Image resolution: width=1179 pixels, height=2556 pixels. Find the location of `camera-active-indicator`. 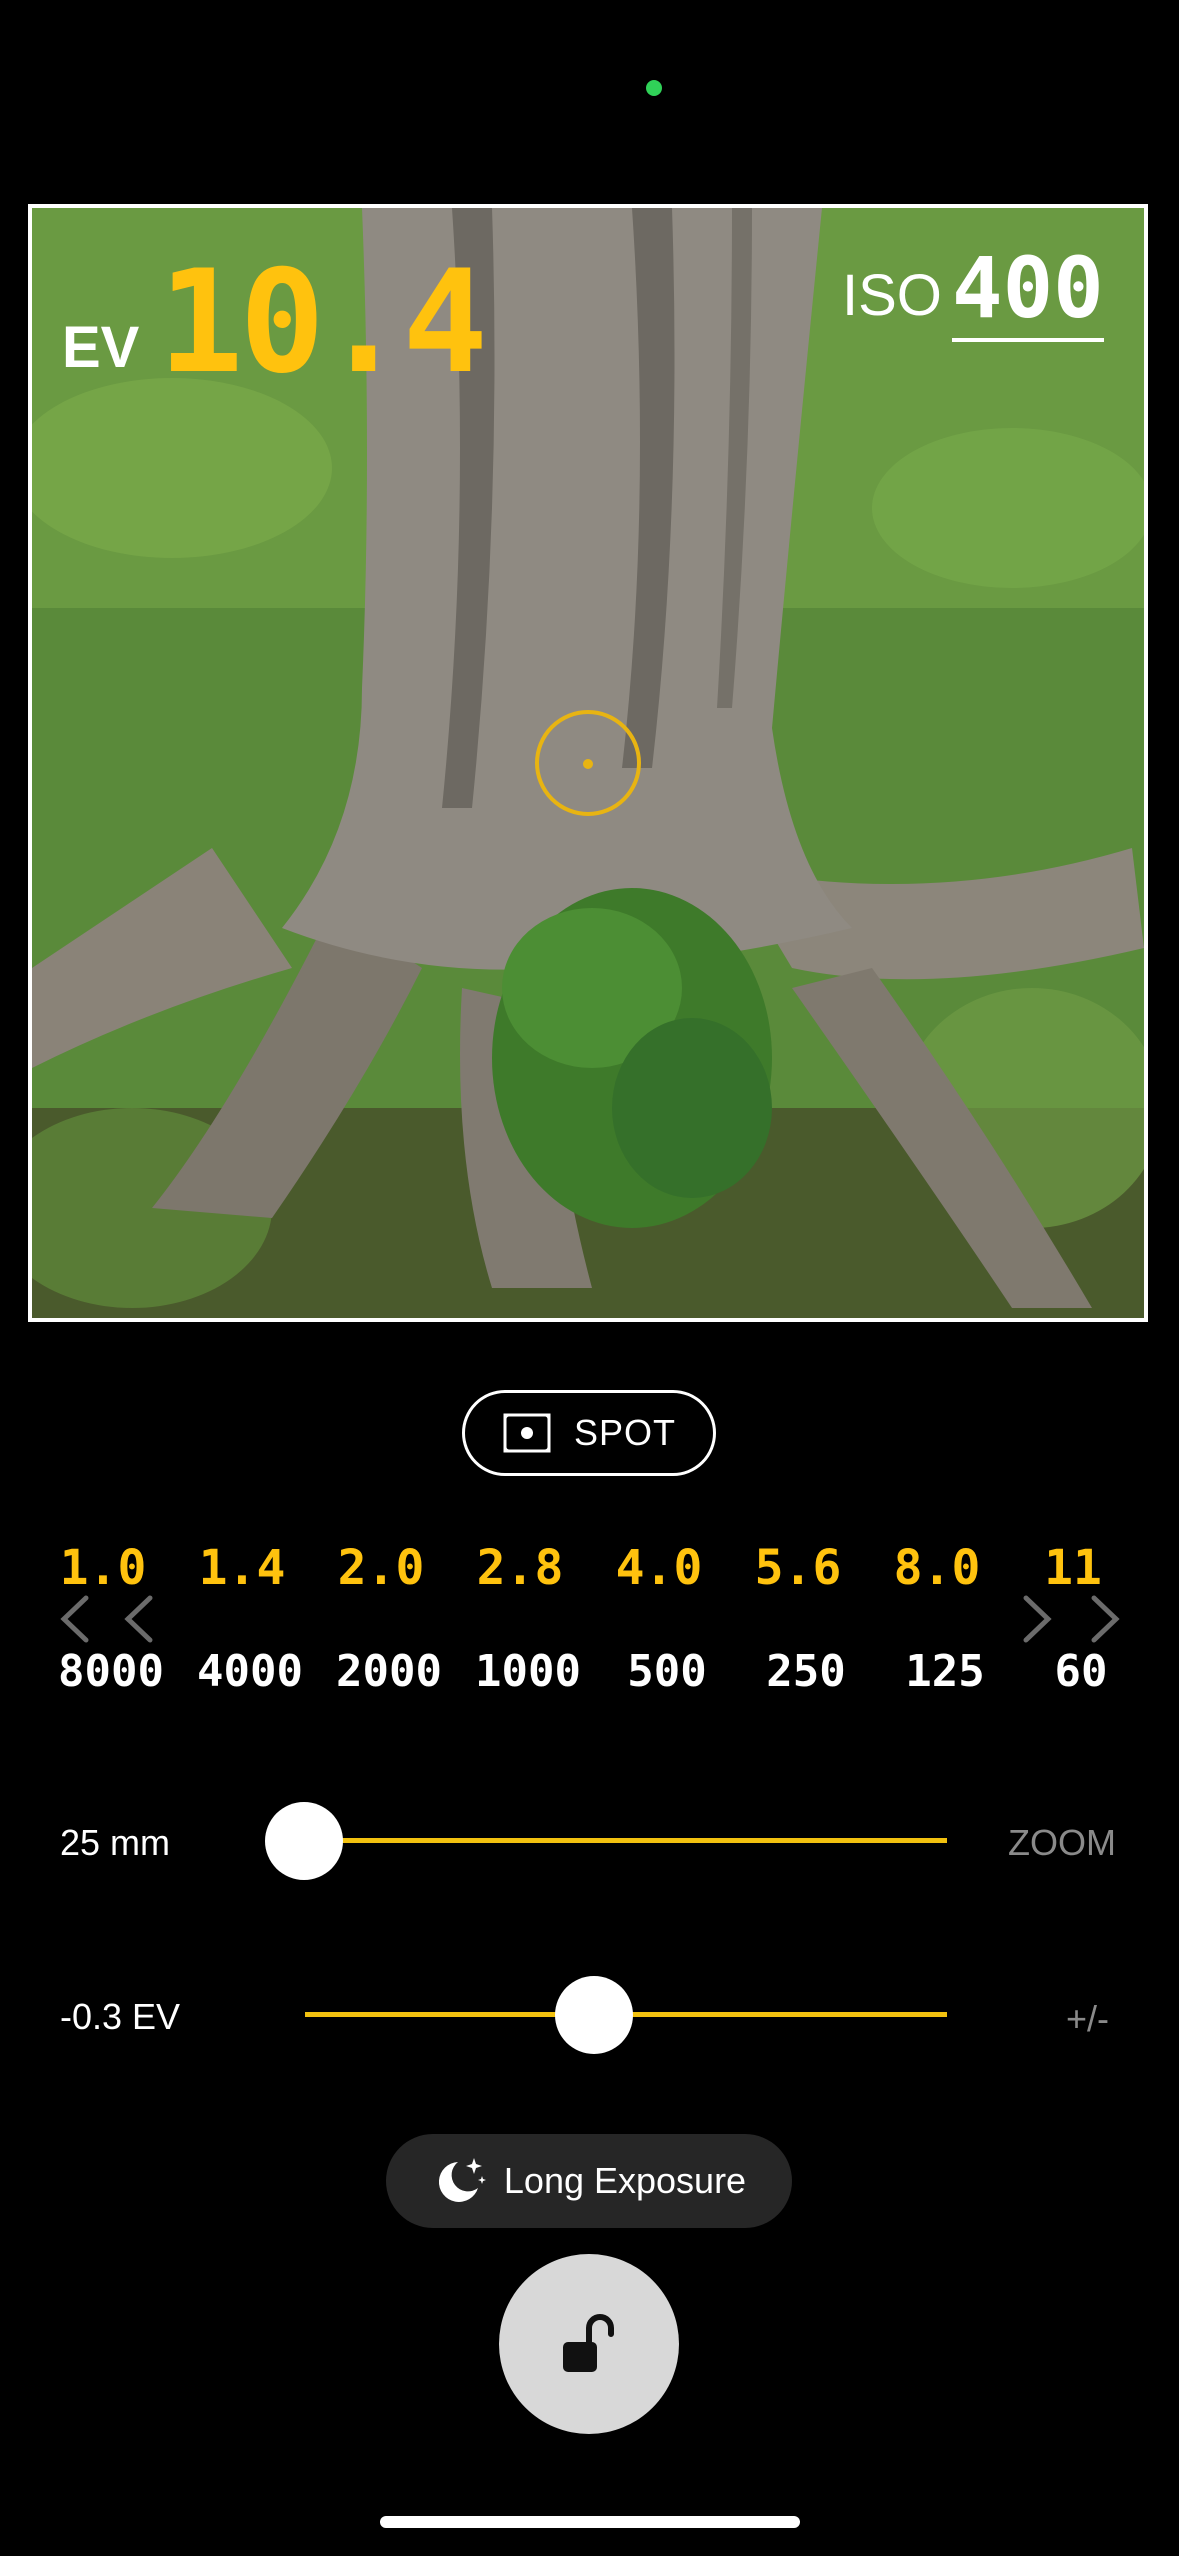

camera-active-indicator is located at coordinates (654, 88).